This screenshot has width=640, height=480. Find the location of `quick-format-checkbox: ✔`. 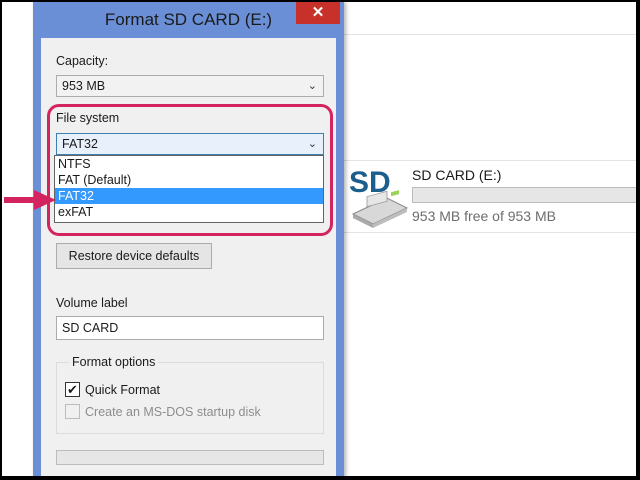

quick-format-checkbox: ✔ is located at coordinates (72, 389).